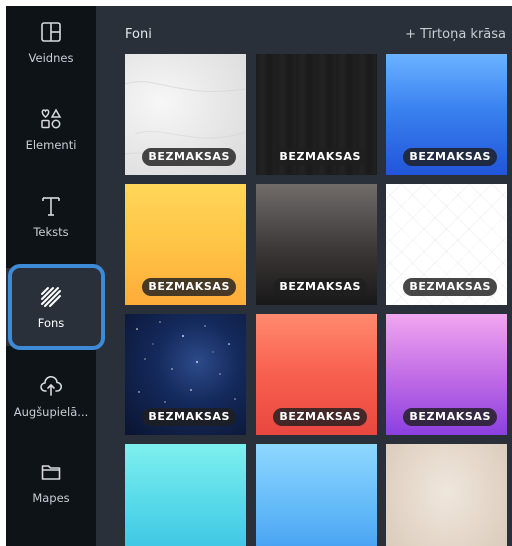 This screenshot has height=546, width=512. Describe the element at coordinates (51, 498) in the screenshot. I see `sidebar-item-label: Mapes` at that location.